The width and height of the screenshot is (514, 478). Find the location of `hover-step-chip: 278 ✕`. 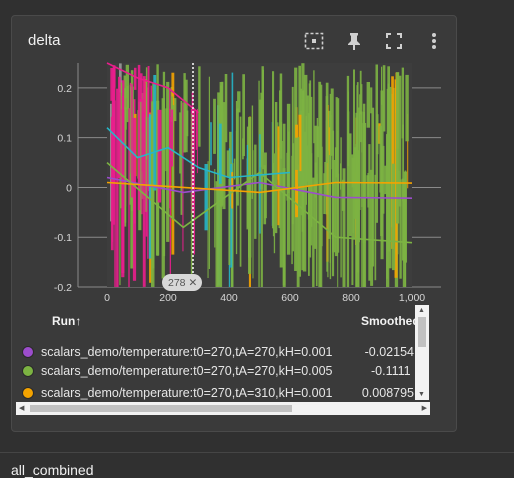

hover-step-chip: 278 ✕ is located at coordinates (182, 282).